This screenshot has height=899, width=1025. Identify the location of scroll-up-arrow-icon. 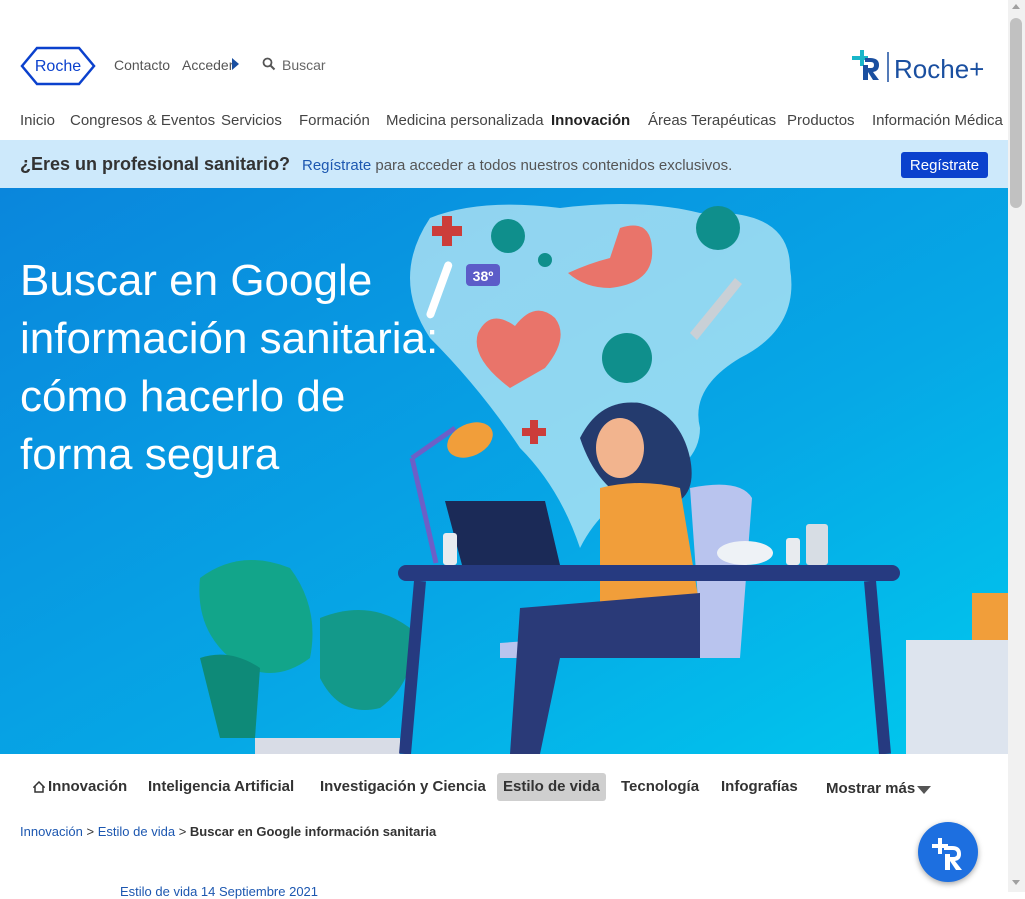
(1016, 6).